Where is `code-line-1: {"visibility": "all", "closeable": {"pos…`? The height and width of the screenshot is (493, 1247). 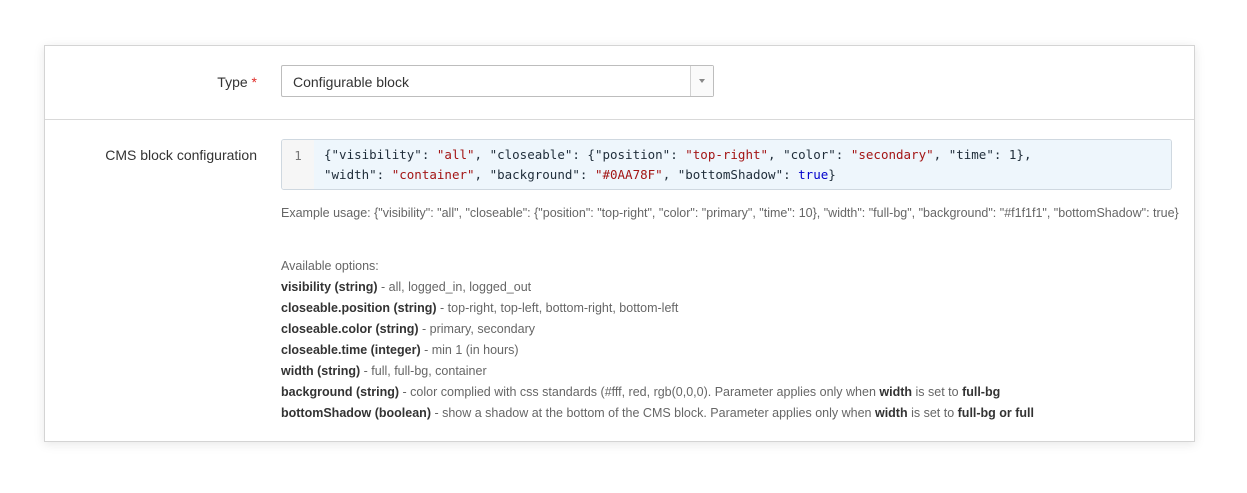
code-line-1: {"visibility": "all", "closeable": {"pos… is located at coordinates (678, 154).